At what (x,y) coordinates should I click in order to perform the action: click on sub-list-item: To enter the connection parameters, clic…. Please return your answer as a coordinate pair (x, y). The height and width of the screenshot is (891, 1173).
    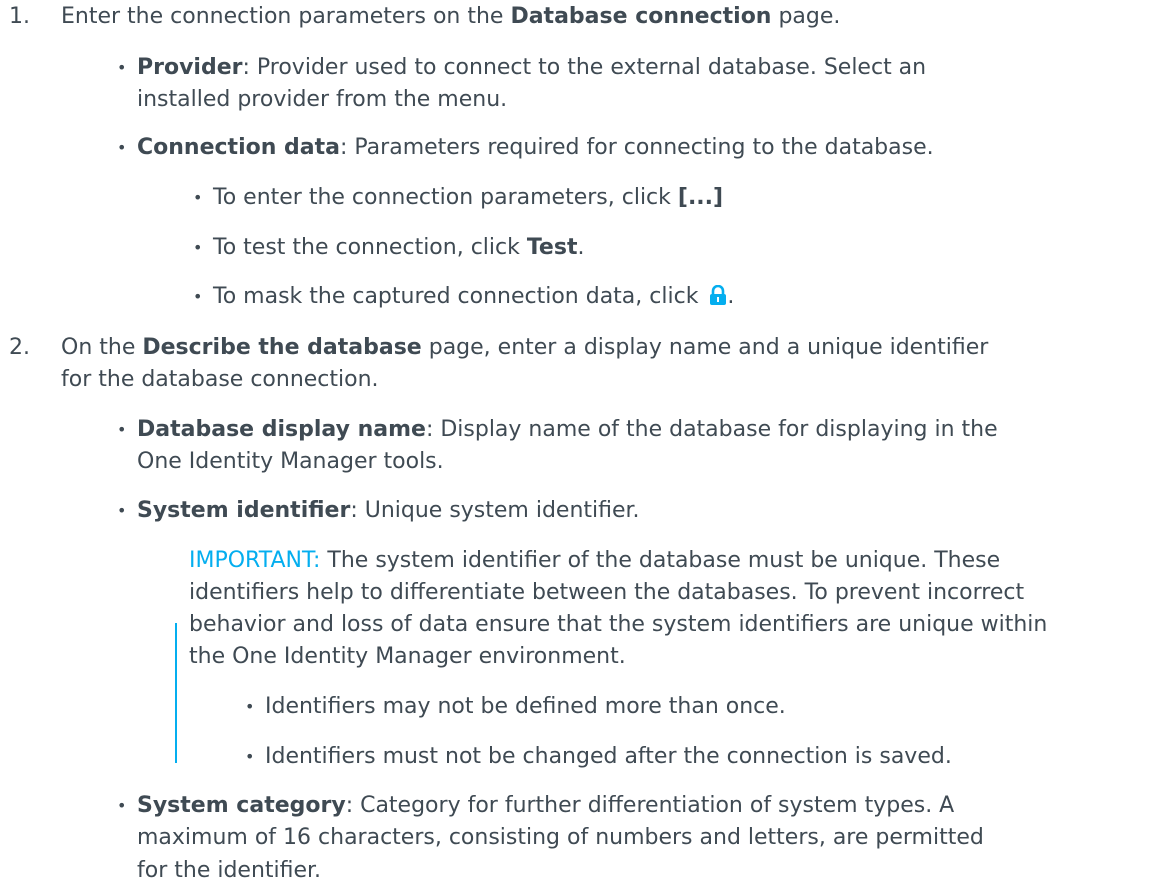
    Looking at the image, I should click on (468, 197).